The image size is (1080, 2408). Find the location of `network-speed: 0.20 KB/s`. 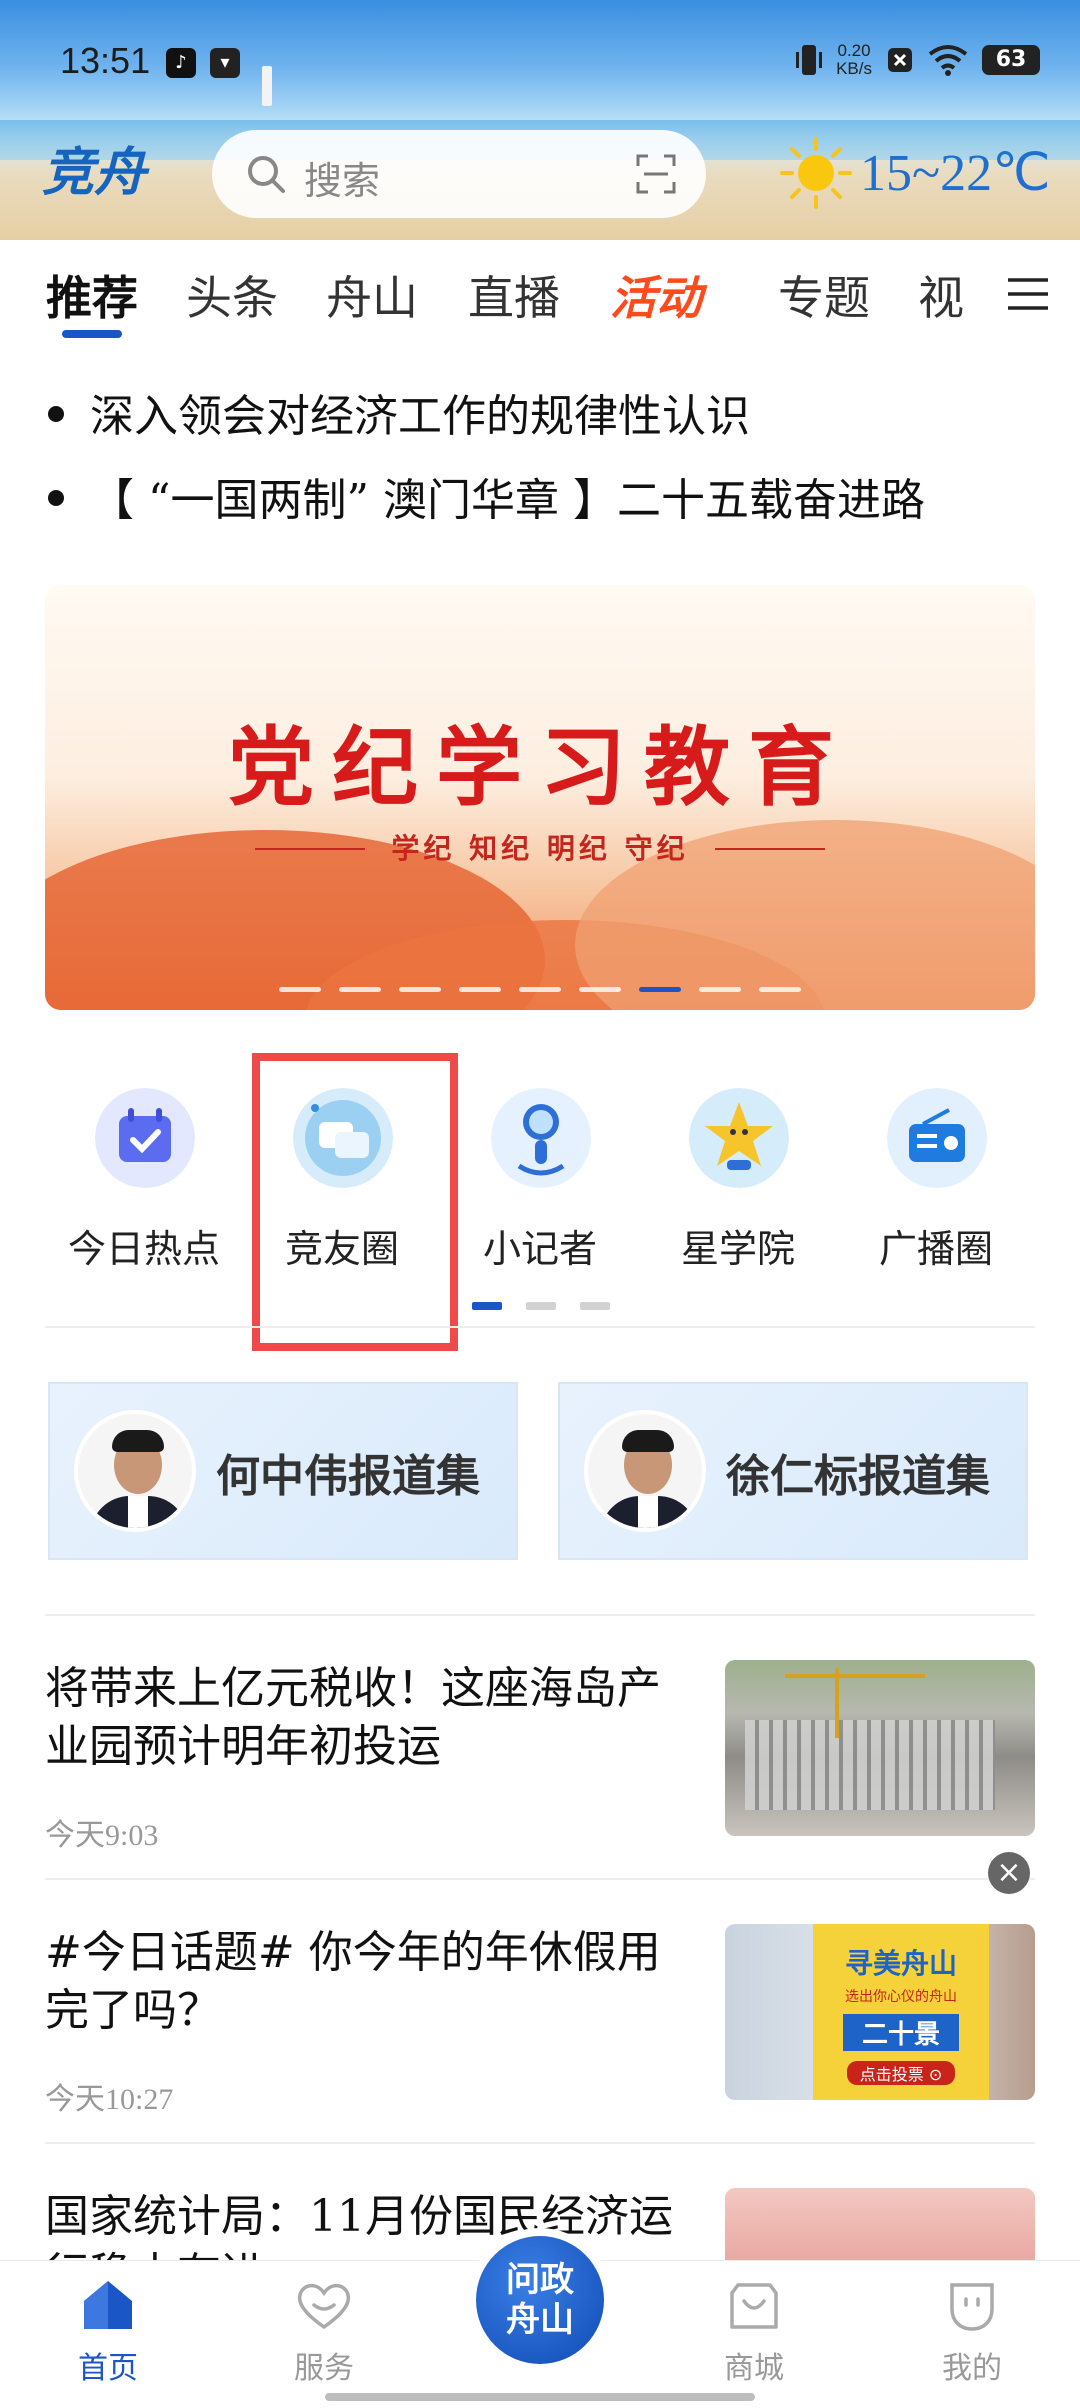

network-speed: 0.20 KB/s is located at coordinates (854, 60).